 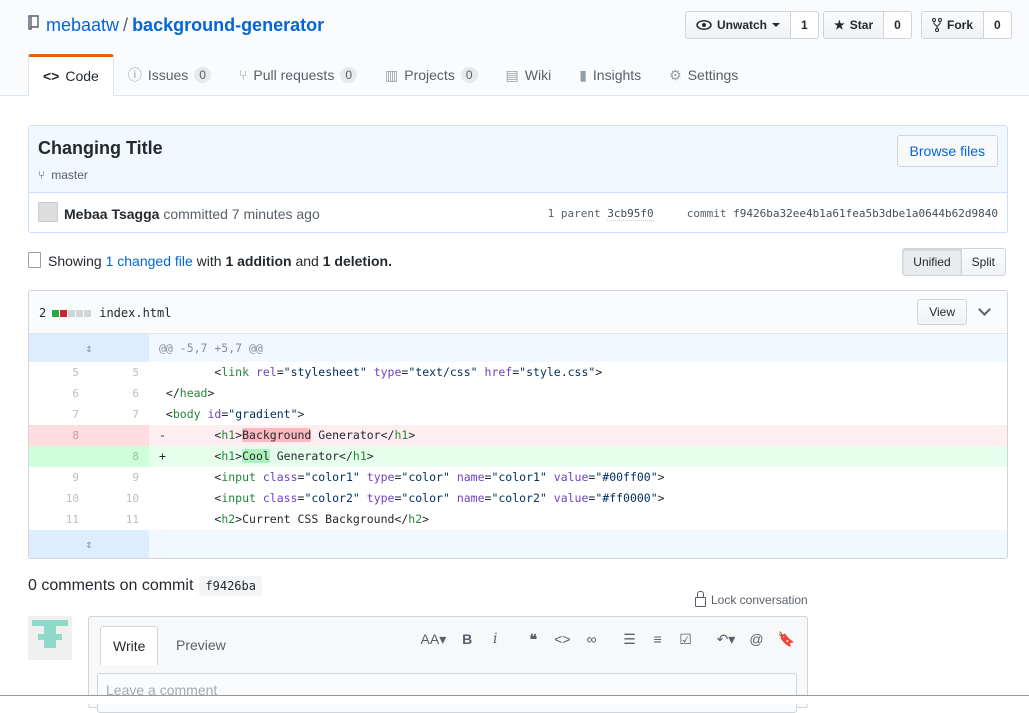 I want to click on tab-issues-label: Issues, so click(x=168, y=75).